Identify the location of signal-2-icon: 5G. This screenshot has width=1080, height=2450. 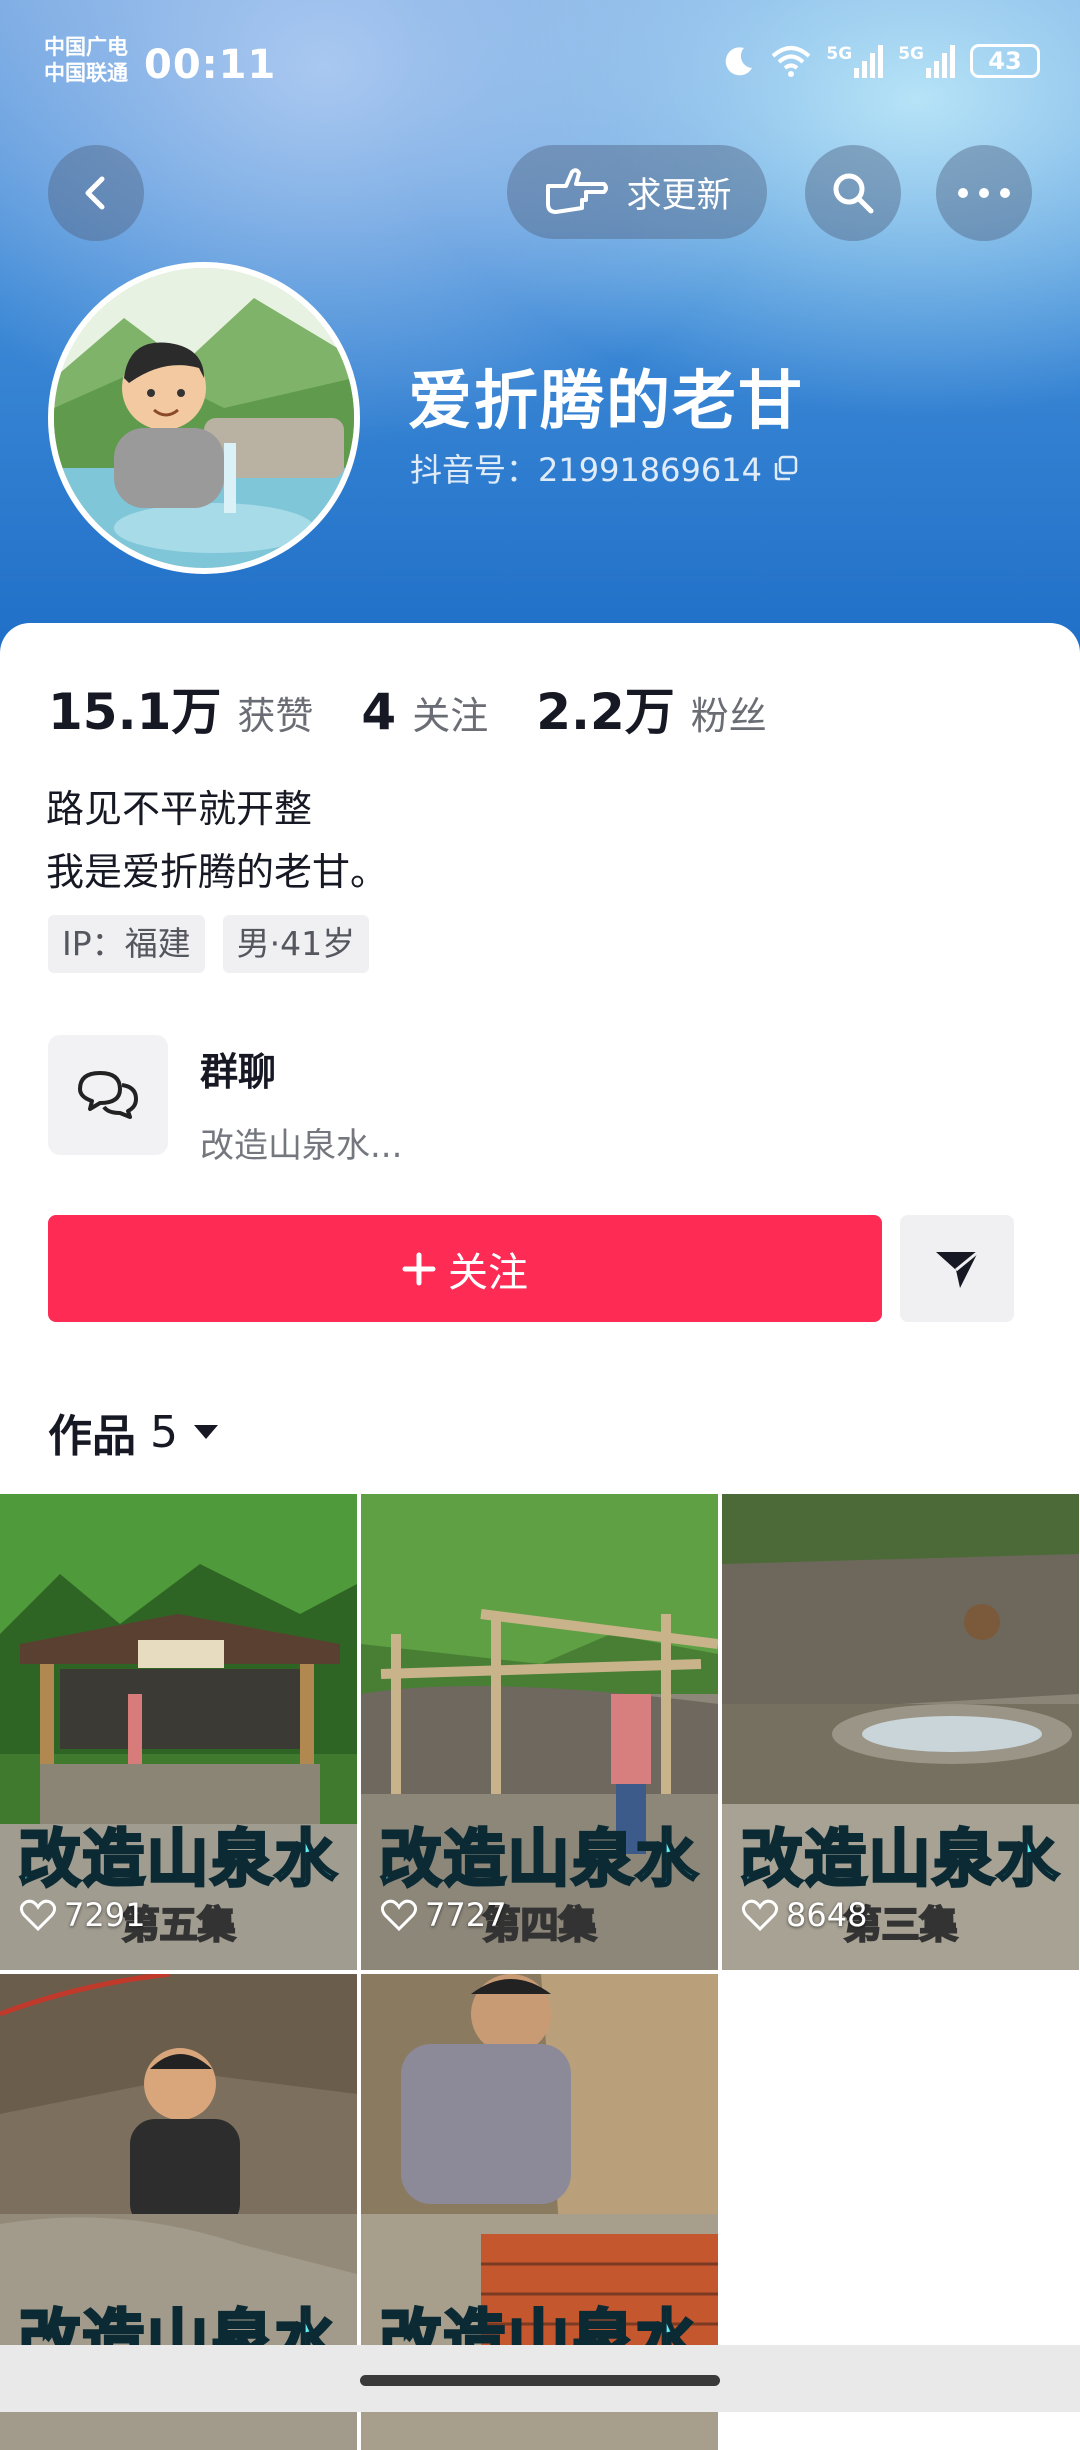
(927, 61).